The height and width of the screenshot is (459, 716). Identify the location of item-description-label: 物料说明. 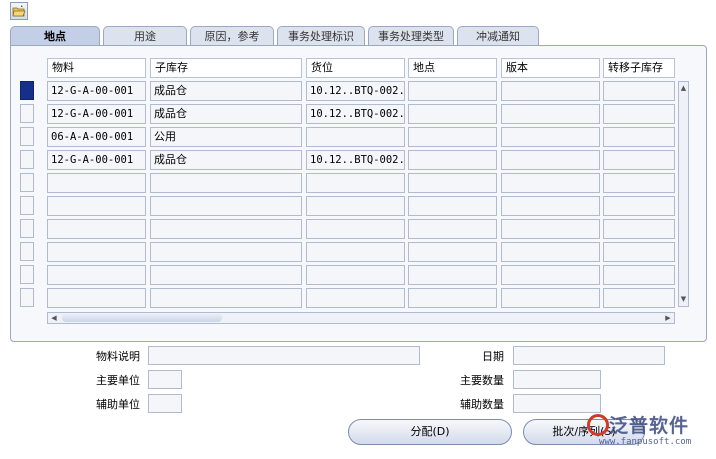
(118, 356).